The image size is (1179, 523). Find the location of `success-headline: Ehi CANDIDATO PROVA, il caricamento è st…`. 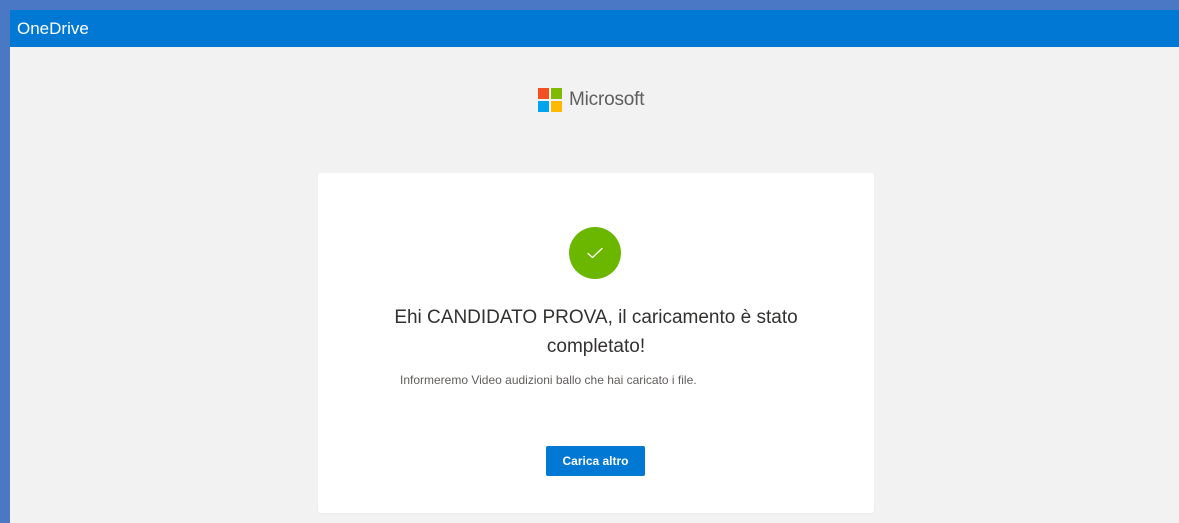

success-headline: Ehi CANDIDATO PROVA, il caricamento è st… is located at coordinates (596, 332).